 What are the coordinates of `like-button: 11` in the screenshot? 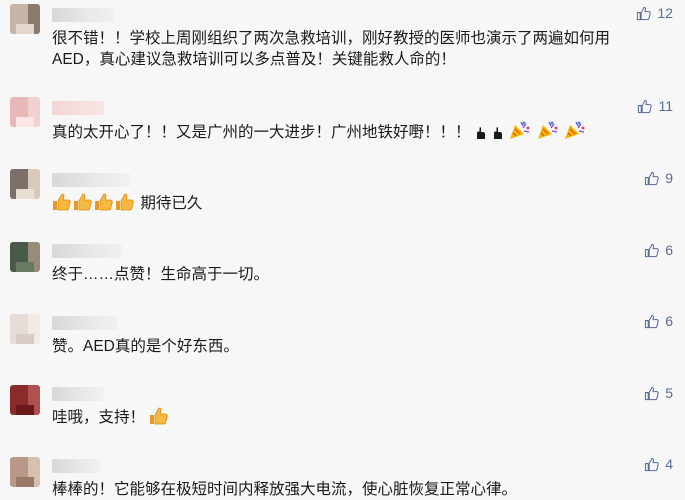 It's located at (655, 106).